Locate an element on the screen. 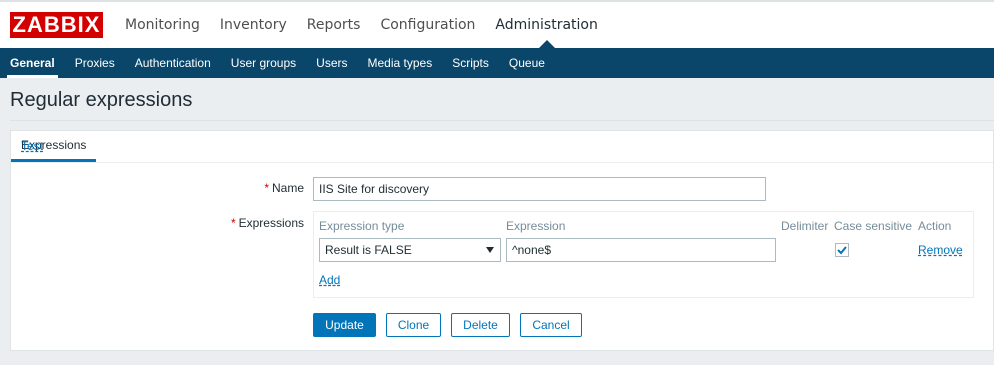  header-case-sensitive: Case sensitive is located at coordinates (873, 226).